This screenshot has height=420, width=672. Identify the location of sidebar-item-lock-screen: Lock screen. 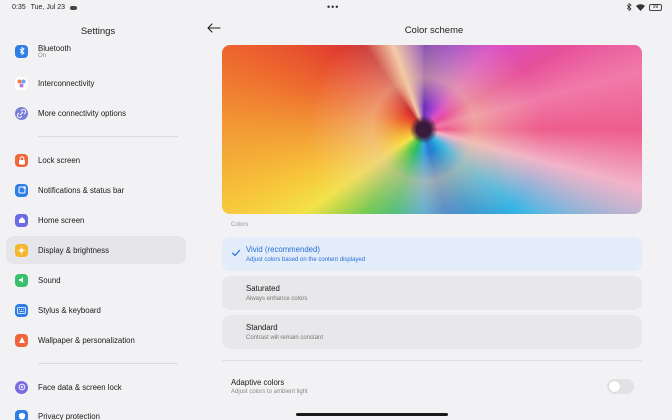
(96, 160).